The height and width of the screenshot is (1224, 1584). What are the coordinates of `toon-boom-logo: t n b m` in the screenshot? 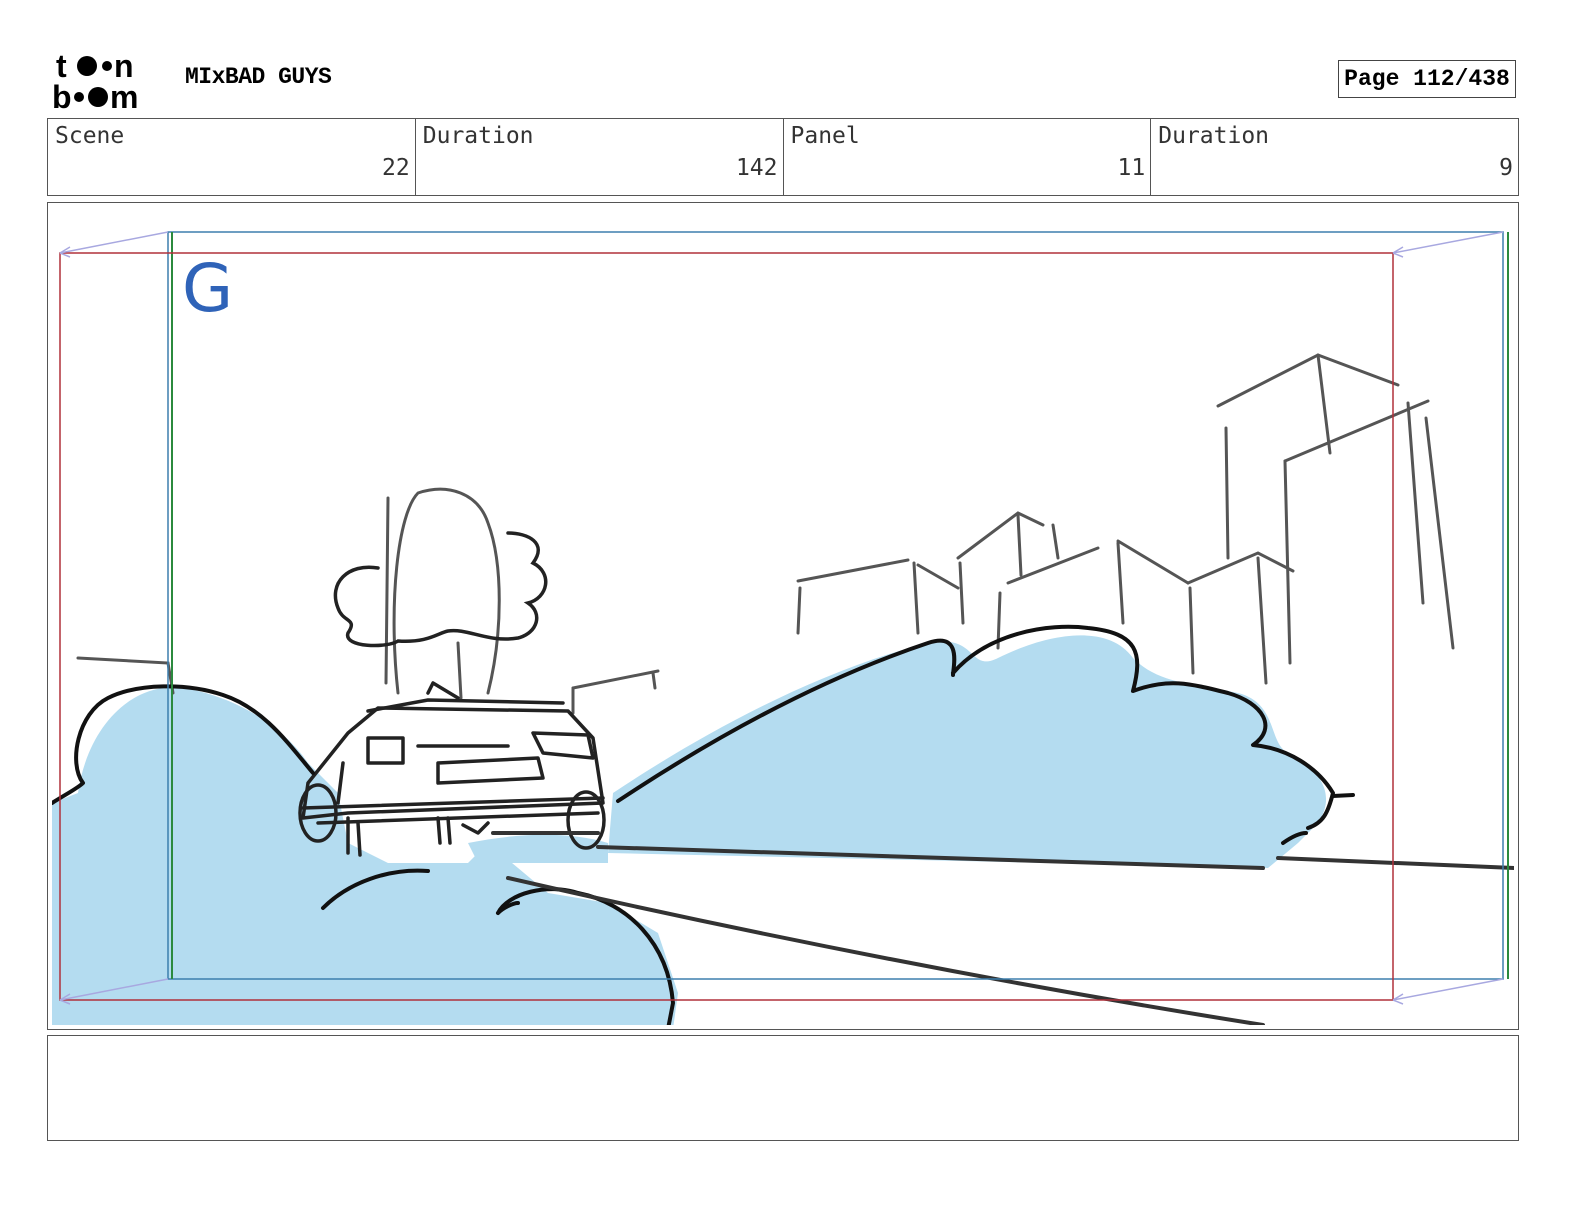 It's located at (95, 81).